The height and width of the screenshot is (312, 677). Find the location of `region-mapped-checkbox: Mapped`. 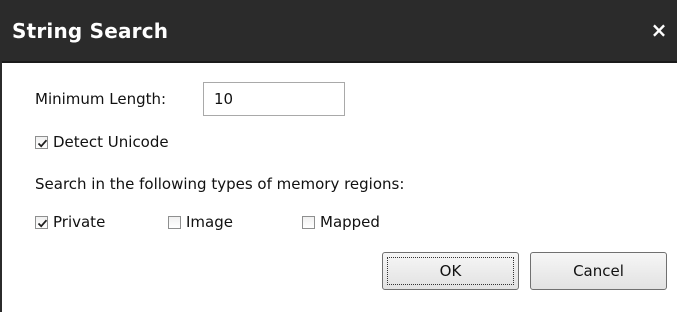

region-mapped-checkbox: Mapped is located at coordinates (341, 222).